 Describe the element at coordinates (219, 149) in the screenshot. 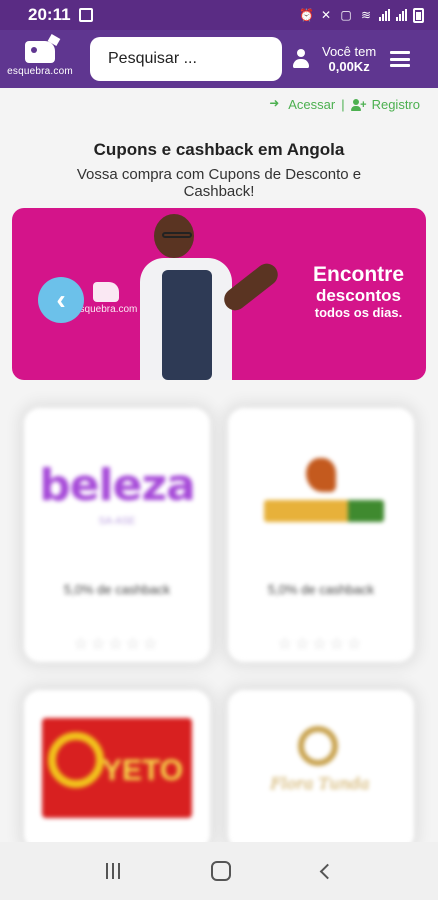

I see `page-title: Cupons e cashback em Angola` at that location.